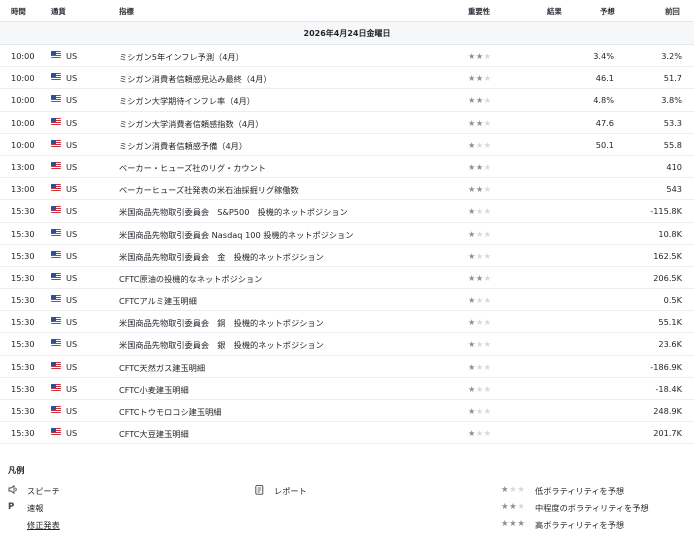 The image size is (694, 537). What do you see at coordinates (603, 100) in the screenshot?
I see `event-forecast: 4.8%` at bounding box center [603, 100].